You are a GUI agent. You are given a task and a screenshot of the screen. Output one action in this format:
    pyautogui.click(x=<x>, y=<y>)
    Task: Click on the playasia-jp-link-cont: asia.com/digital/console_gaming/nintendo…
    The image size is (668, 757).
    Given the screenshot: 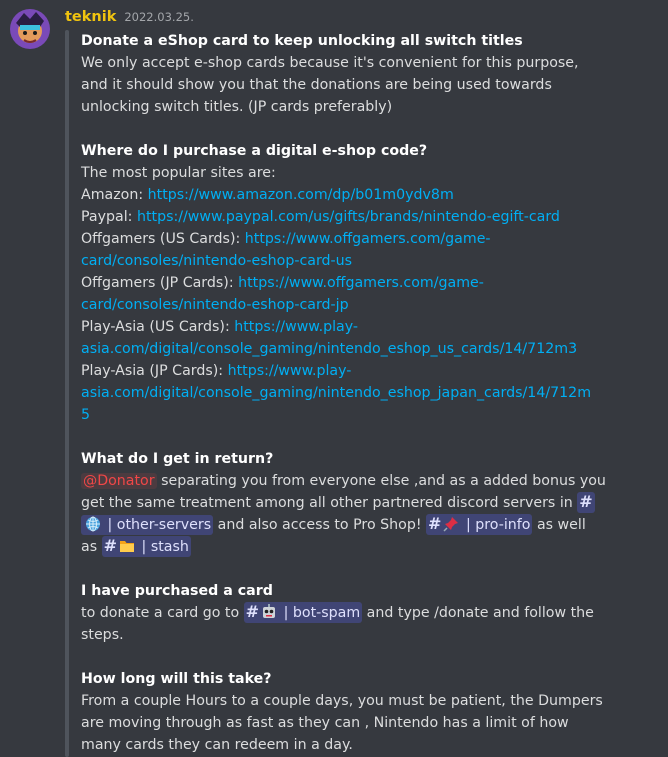 What is the action you would take?
    pyautogui.click(x=336, y=393)
    